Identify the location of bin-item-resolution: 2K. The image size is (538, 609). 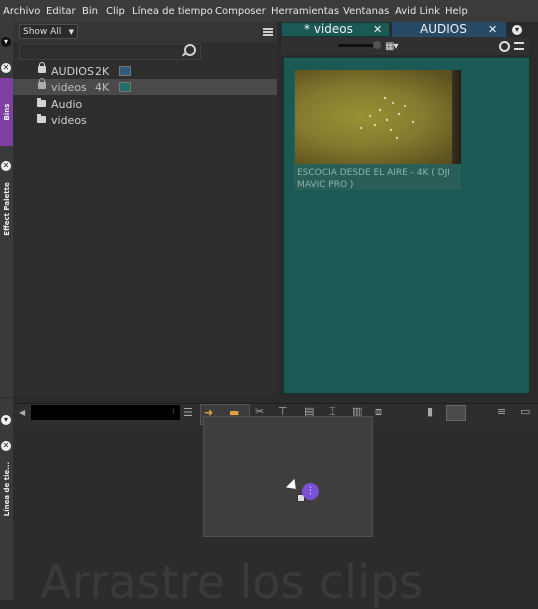
(102, 71).